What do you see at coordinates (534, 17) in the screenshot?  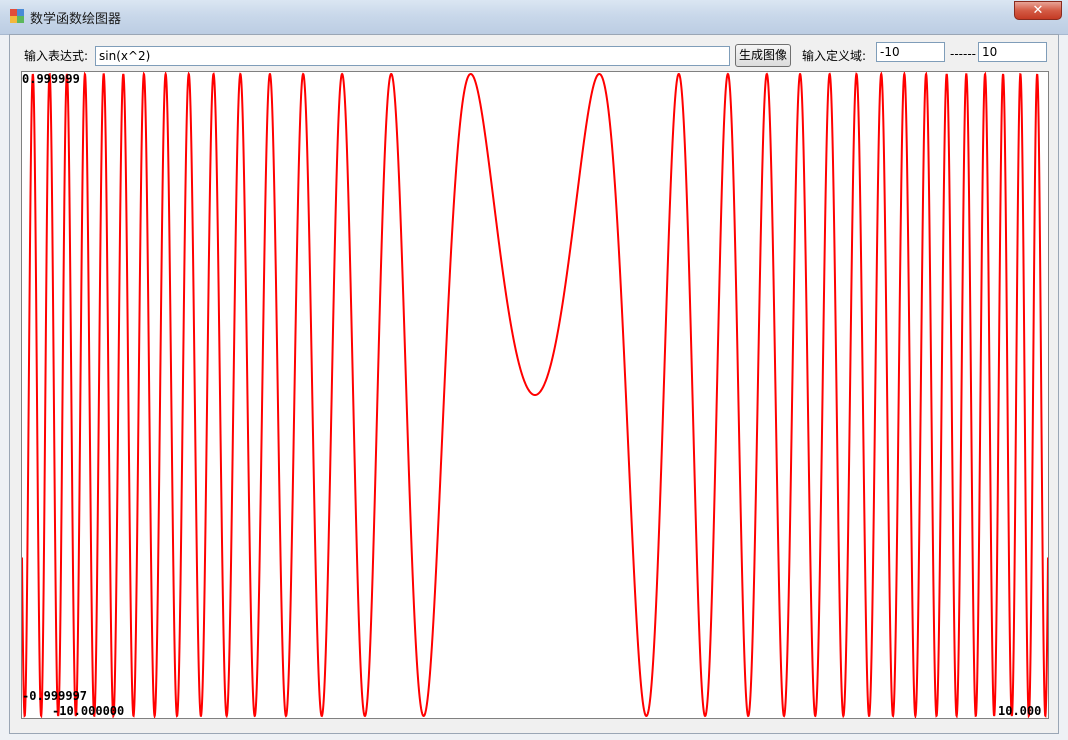 I see `title-bar: 数学函数绘图器 ✕` at bounding box center [534, 17].